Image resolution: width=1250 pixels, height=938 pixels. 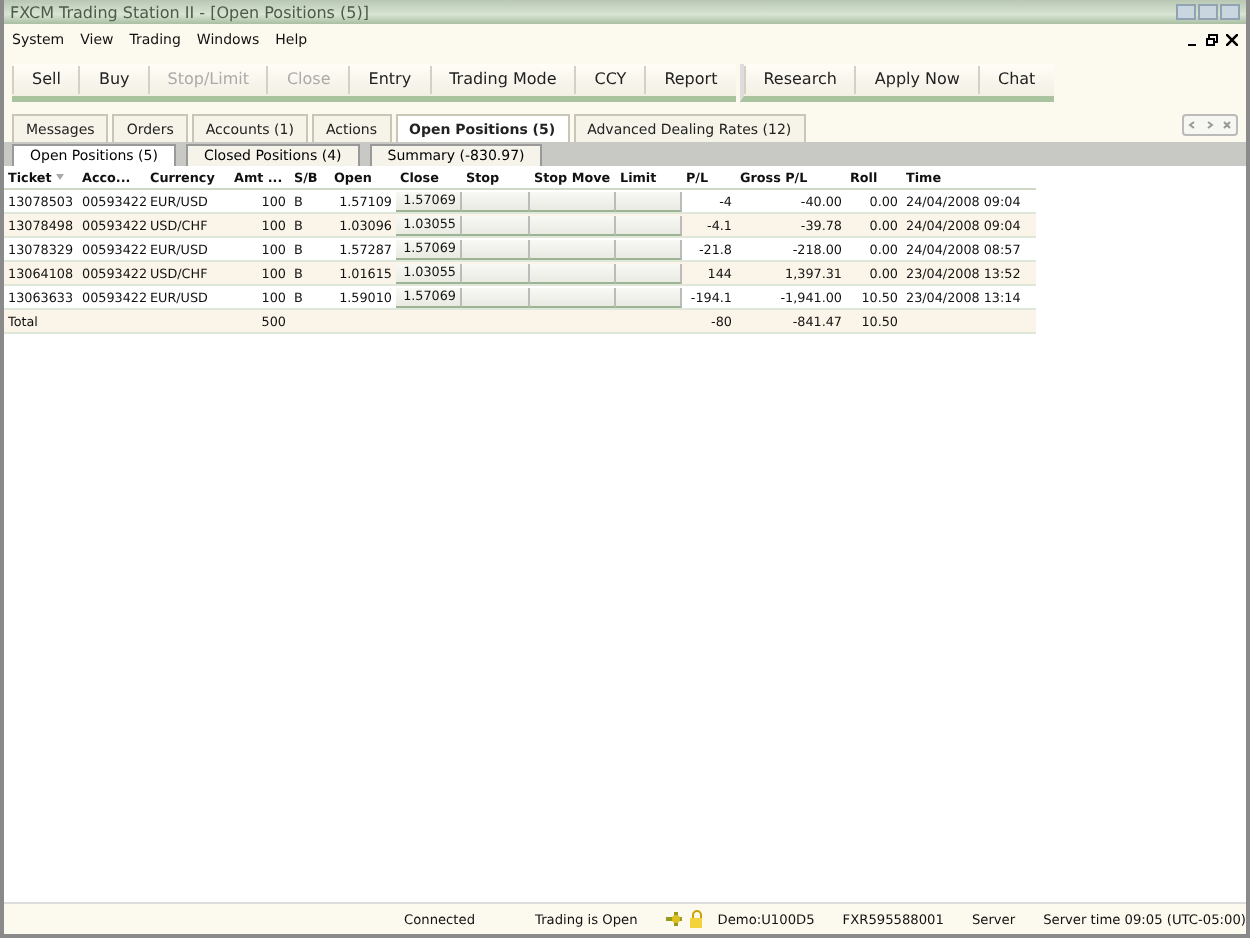 I want to click on toolbar-button: Sell, so click(x=45, y=79).